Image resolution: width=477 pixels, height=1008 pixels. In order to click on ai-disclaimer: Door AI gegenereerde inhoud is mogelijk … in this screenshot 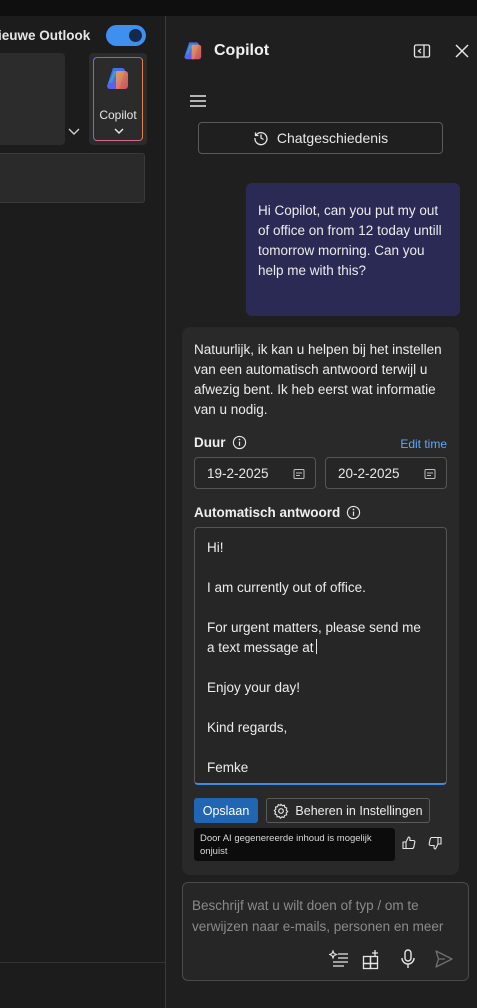, I will do `click(294, 844)`.